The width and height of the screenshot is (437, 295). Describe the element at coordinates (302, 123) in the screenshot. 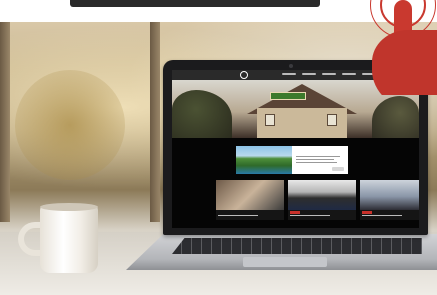

I see `house-facade` at that location.